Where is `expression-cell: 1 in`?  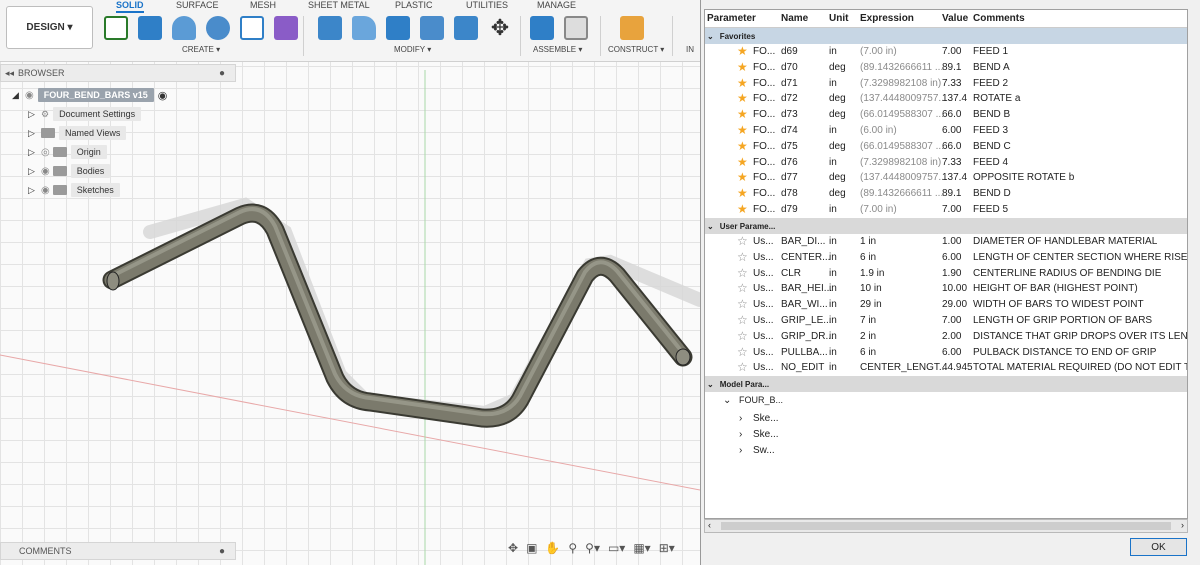 expression-cell: 1 in is located at coordinates (868, 241).